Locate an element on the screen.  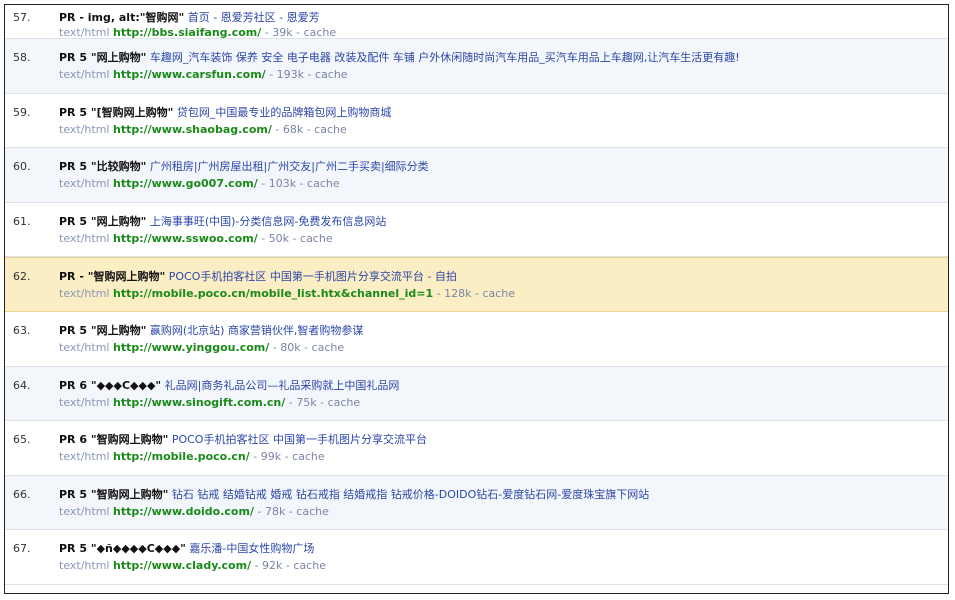
result-title-link: 嘉乐潘-中国女性购物广场 is located at coordinates (251, 548).